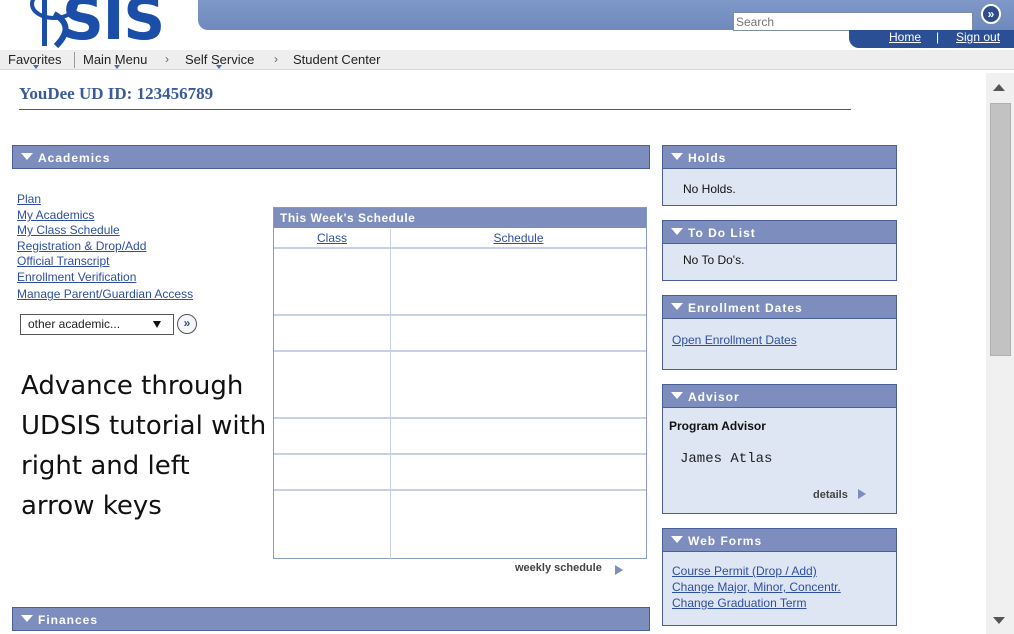 The height and width of the screenshot is (634, 1014). What do you see at coordinates (726, 459) in the screenshot?
I see `advisor-name: James Atlas` at bounding box center [726, 459].